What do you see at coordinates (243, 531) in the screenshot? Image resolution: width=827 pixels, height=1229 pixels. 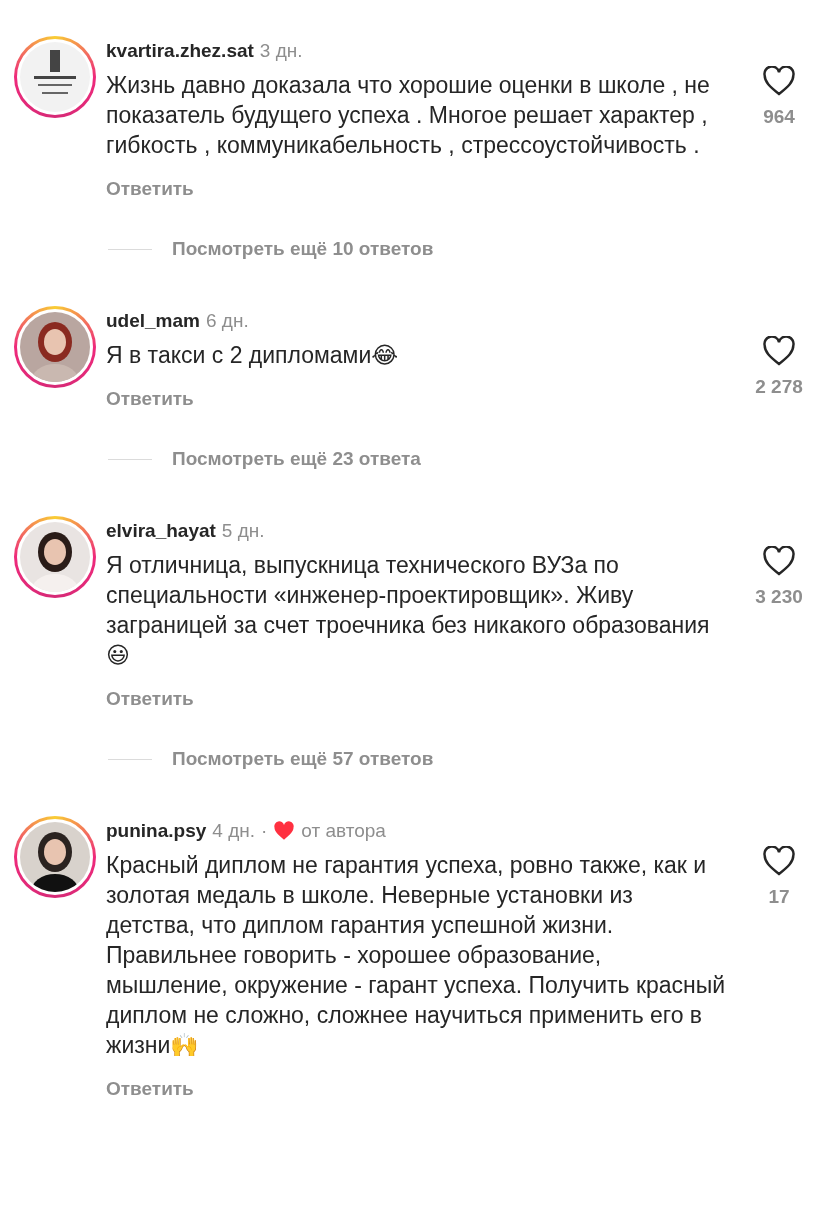 I see `timestamp: 5 дн.` at bounding box center [243, 531].